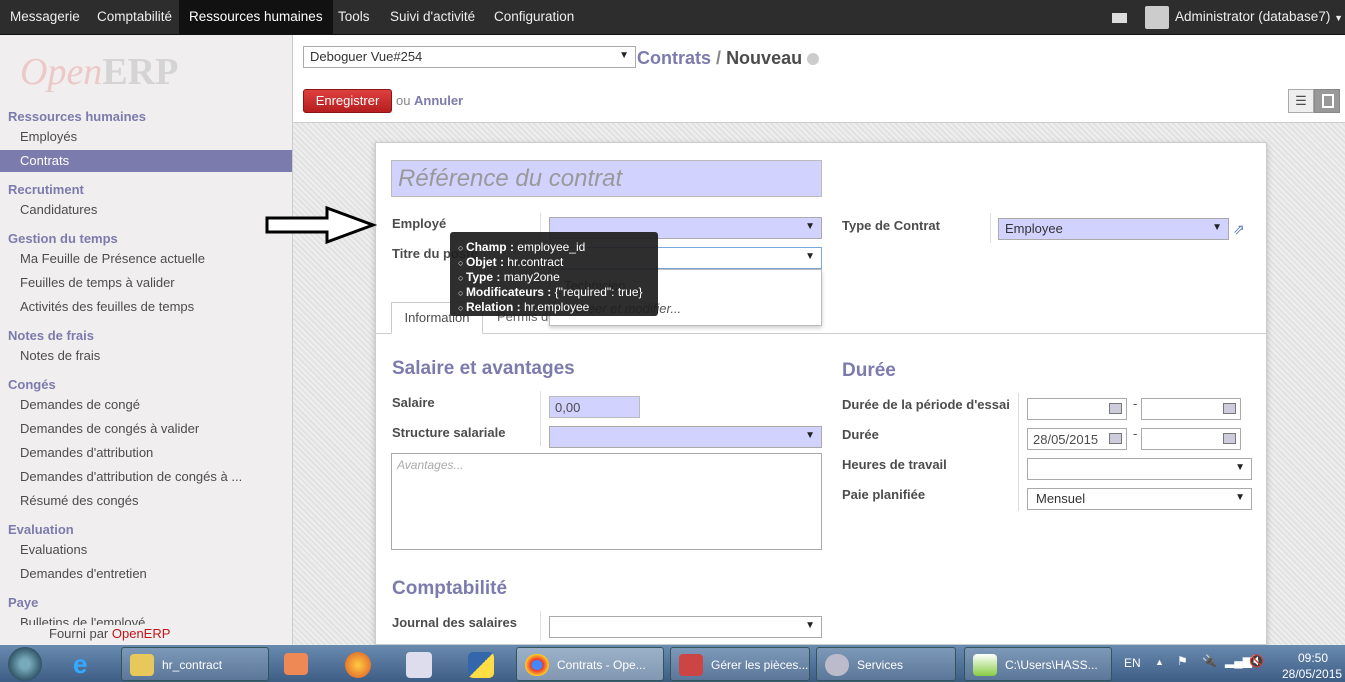 The width and height of the screenshot is (1345, 682). What do you see at coordinates (109, 428) in the screenshot?
I see `sidebar-item: Demandes de congés à valider` at bounding box center [109, 428].